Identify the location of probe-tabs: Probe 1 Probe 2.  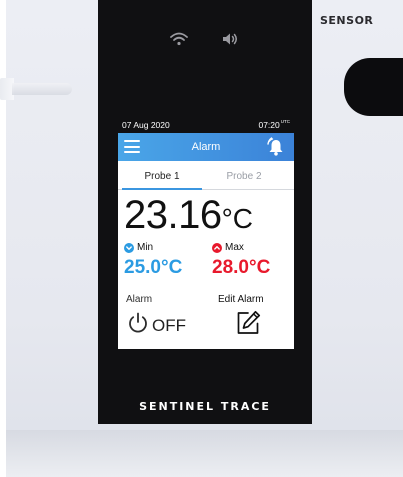
(206, 175).